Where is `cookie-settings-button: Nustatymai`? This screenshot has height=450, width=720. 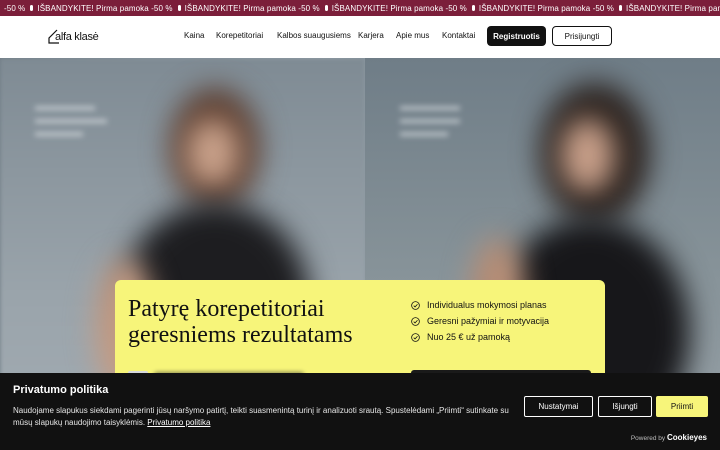
cookie-settings-button: Nustatymai is located at coordinates (558, 406).